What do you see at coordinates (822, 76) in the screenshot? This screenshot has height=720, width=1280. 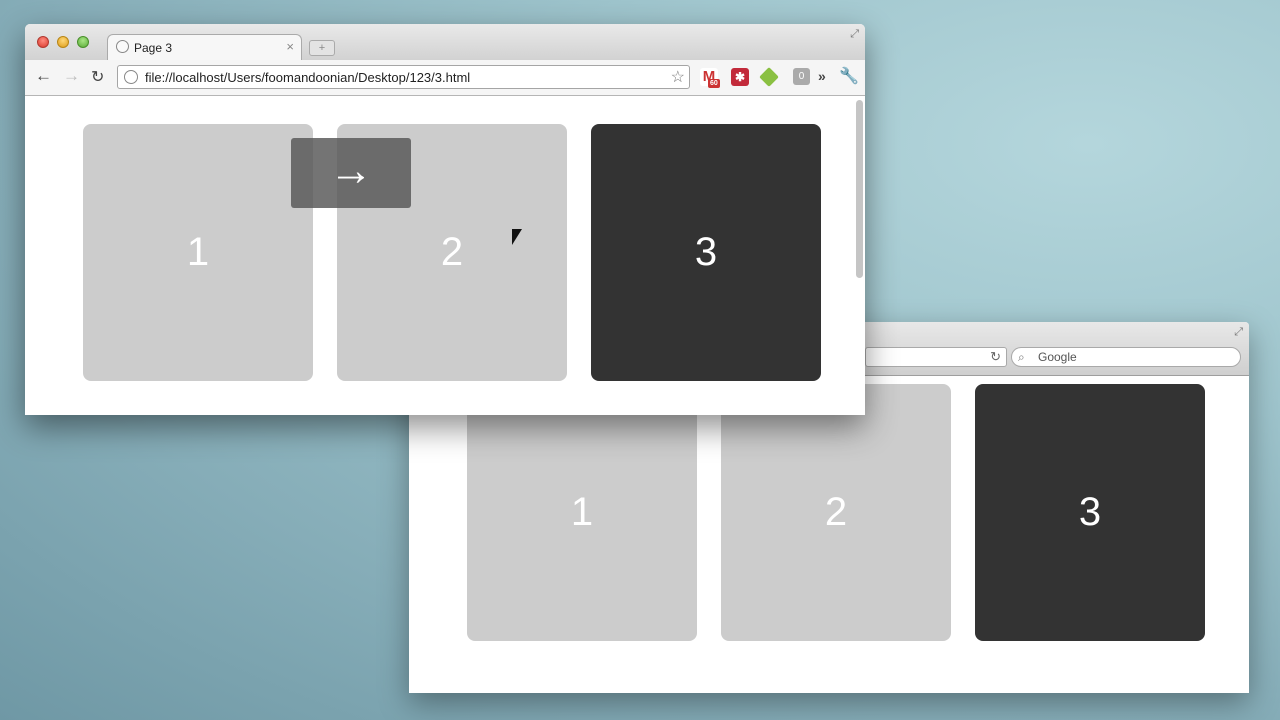 I see `extensions-overflow-icon: »` at bounding box center [822, 76].